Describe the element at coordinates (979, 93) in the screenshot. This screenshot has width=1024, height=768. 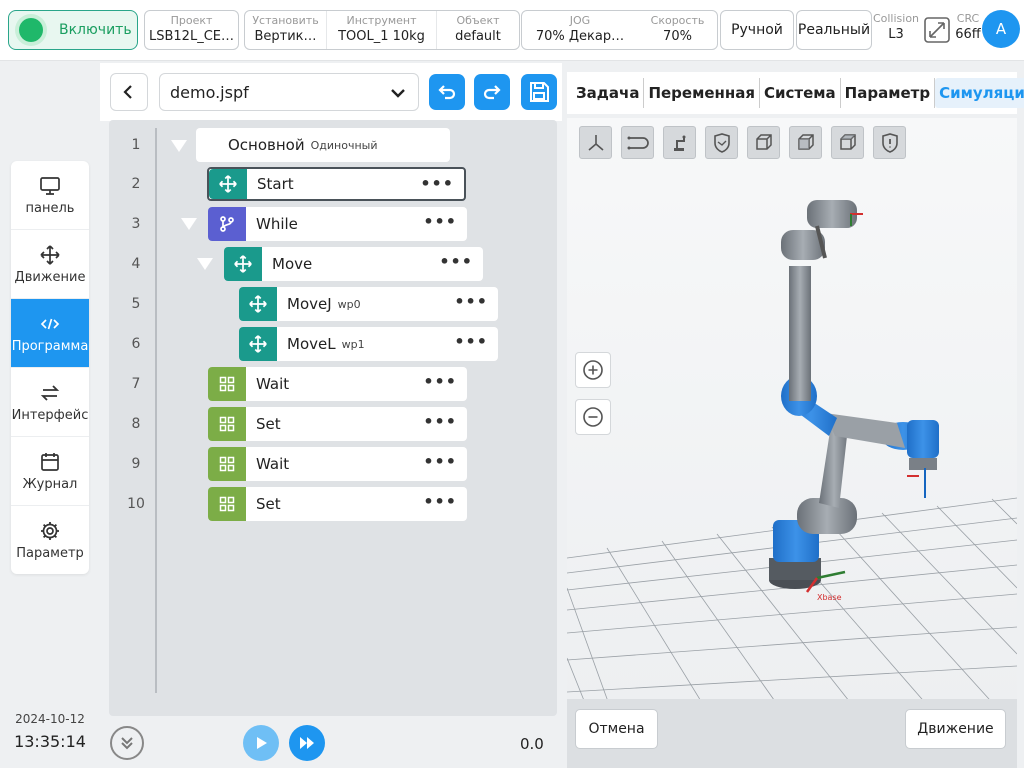
I see `tab-simulation: Симуляция` at that location.